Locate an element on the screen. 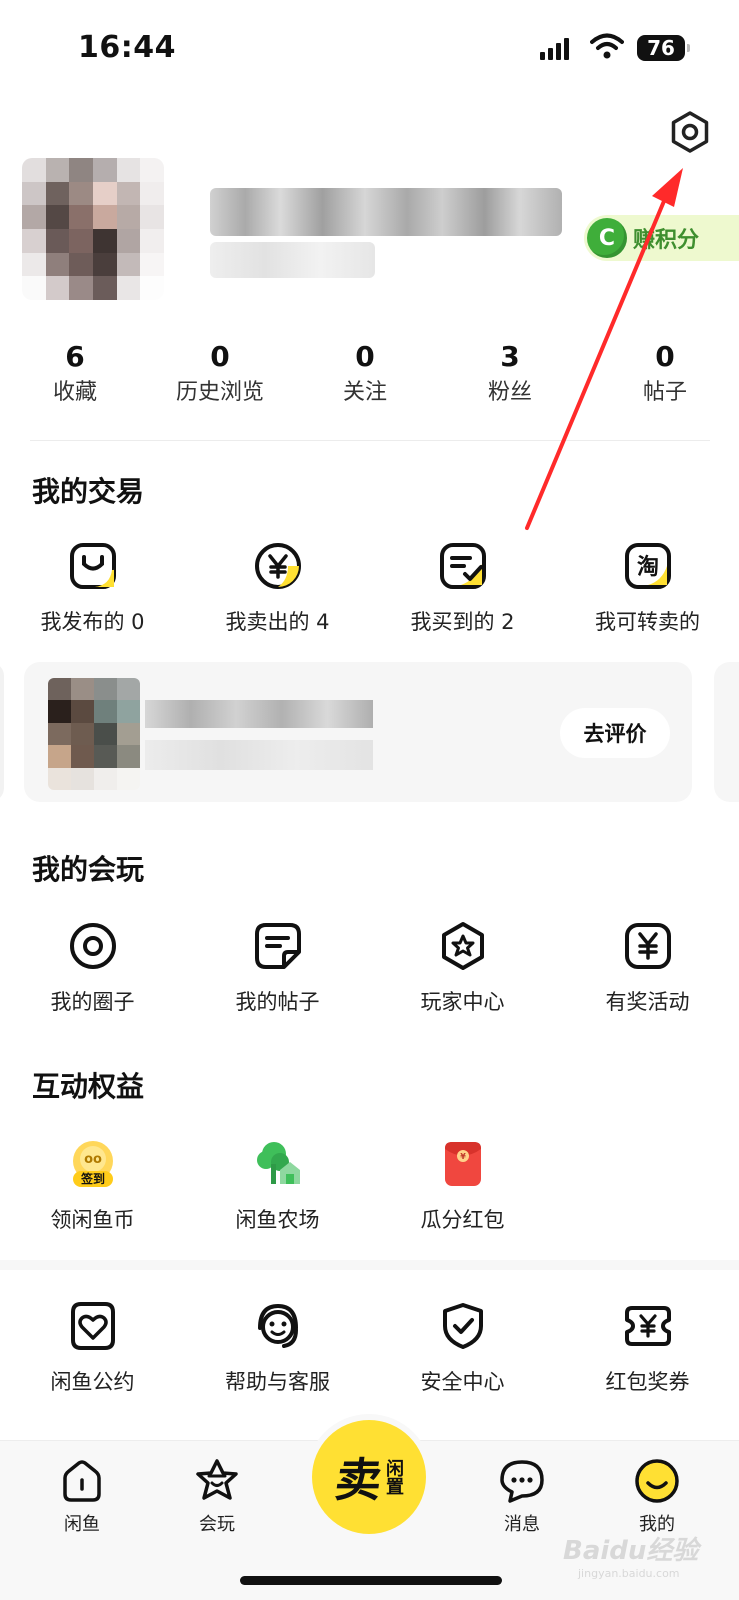  play-posts: 我的帖子 is located at coordinates (277, 968).